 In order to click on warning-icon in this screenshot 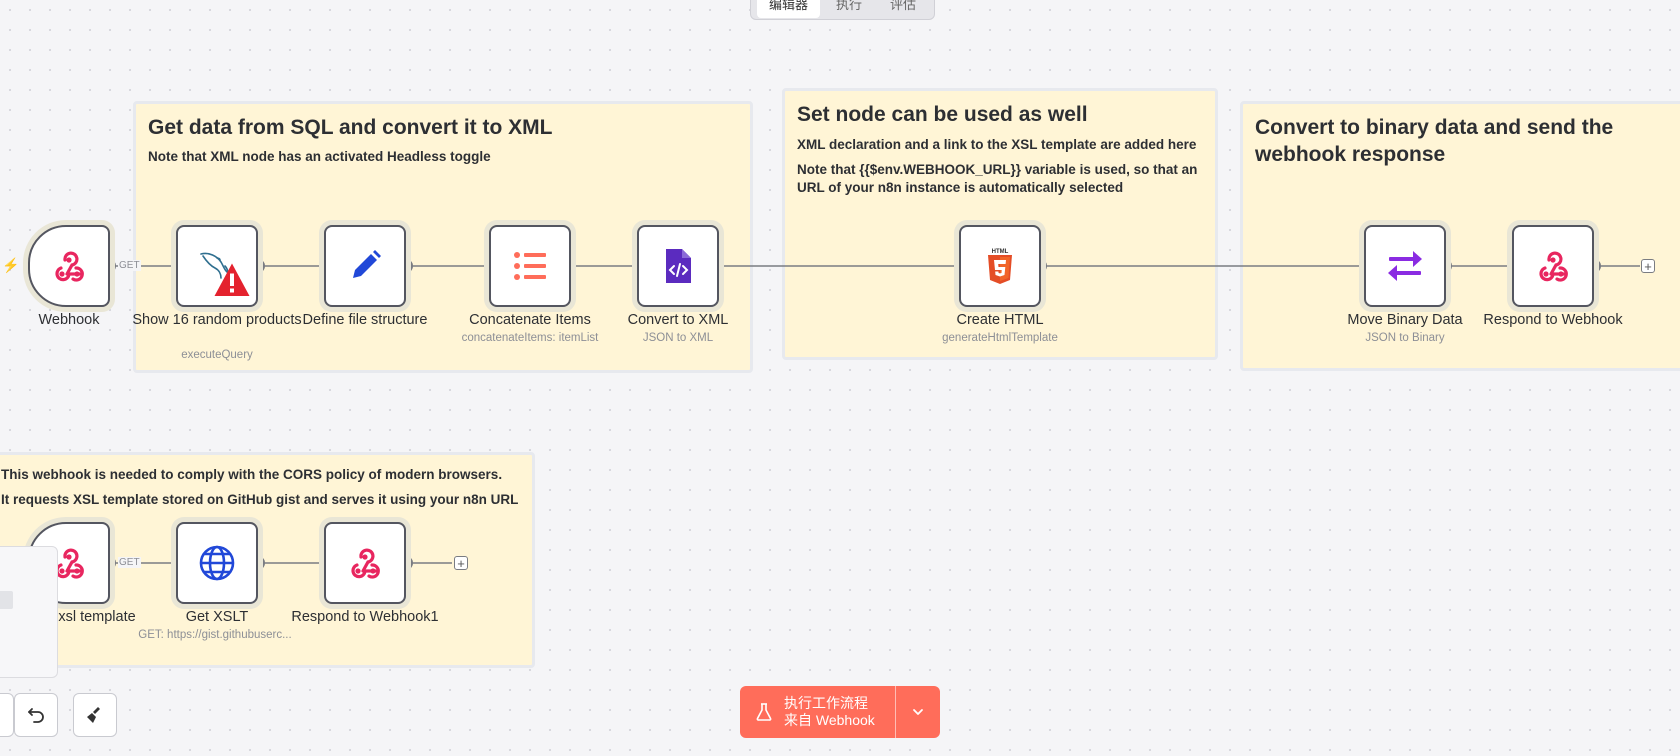, I will do `click(232, 279)`.